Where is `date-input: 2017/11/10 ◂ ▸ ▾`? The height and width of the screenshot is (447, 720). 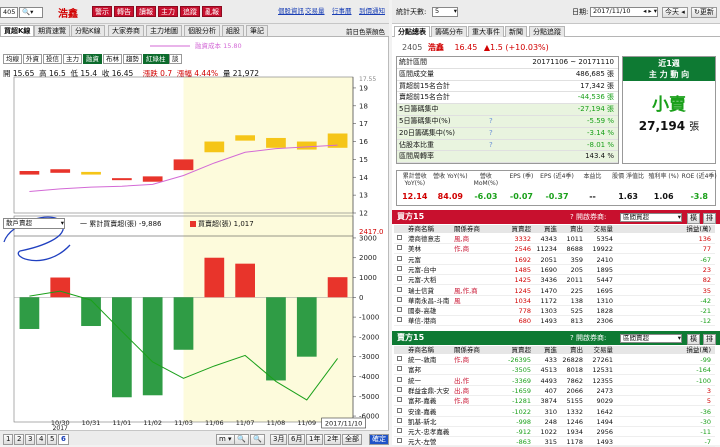 date-input: 2017/11/10 ◂ ▸ ▾ is located at coordinates (624, 12).